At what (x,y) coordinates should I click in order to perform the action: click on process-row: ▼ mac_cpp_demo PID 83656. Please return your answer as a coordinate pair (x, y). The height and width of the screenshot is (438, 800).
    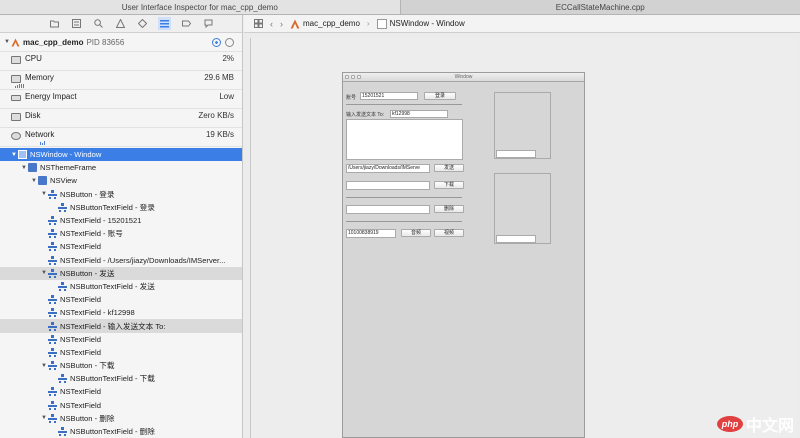
    Looking at the image, I should click on (121, 42).